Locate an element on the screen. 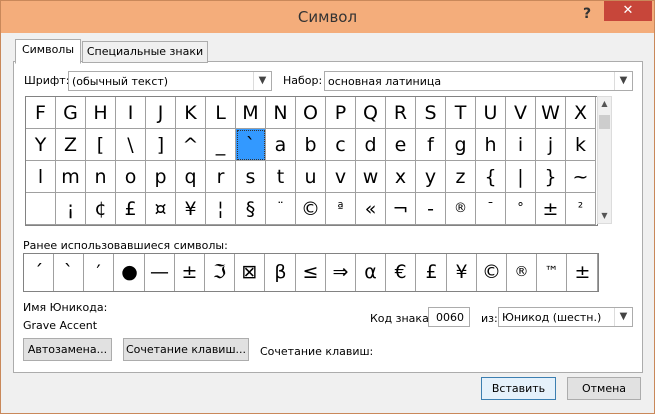 This screenshot has height=414, width=655. symbol-cell: L is located at coordinates (221, 113).